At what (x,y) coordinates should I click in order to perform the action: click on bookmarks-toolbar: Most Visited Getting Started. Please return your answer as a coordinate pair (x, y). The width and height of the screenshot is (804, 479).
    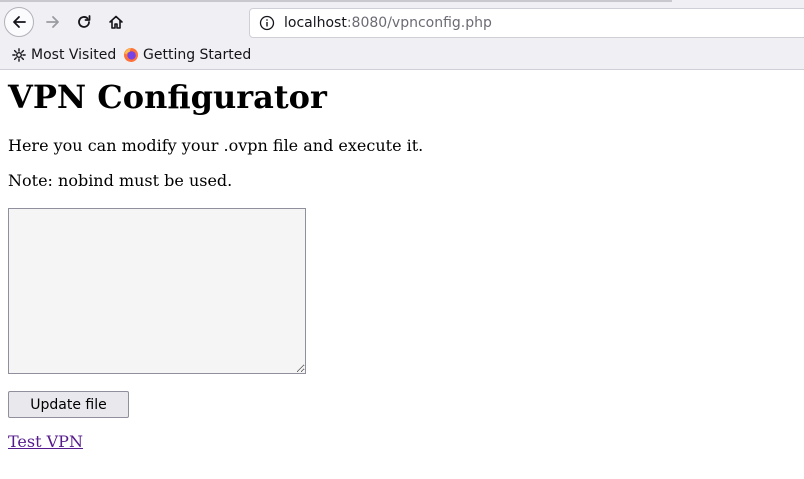
    Looking at the image, I should click on (402, 55).